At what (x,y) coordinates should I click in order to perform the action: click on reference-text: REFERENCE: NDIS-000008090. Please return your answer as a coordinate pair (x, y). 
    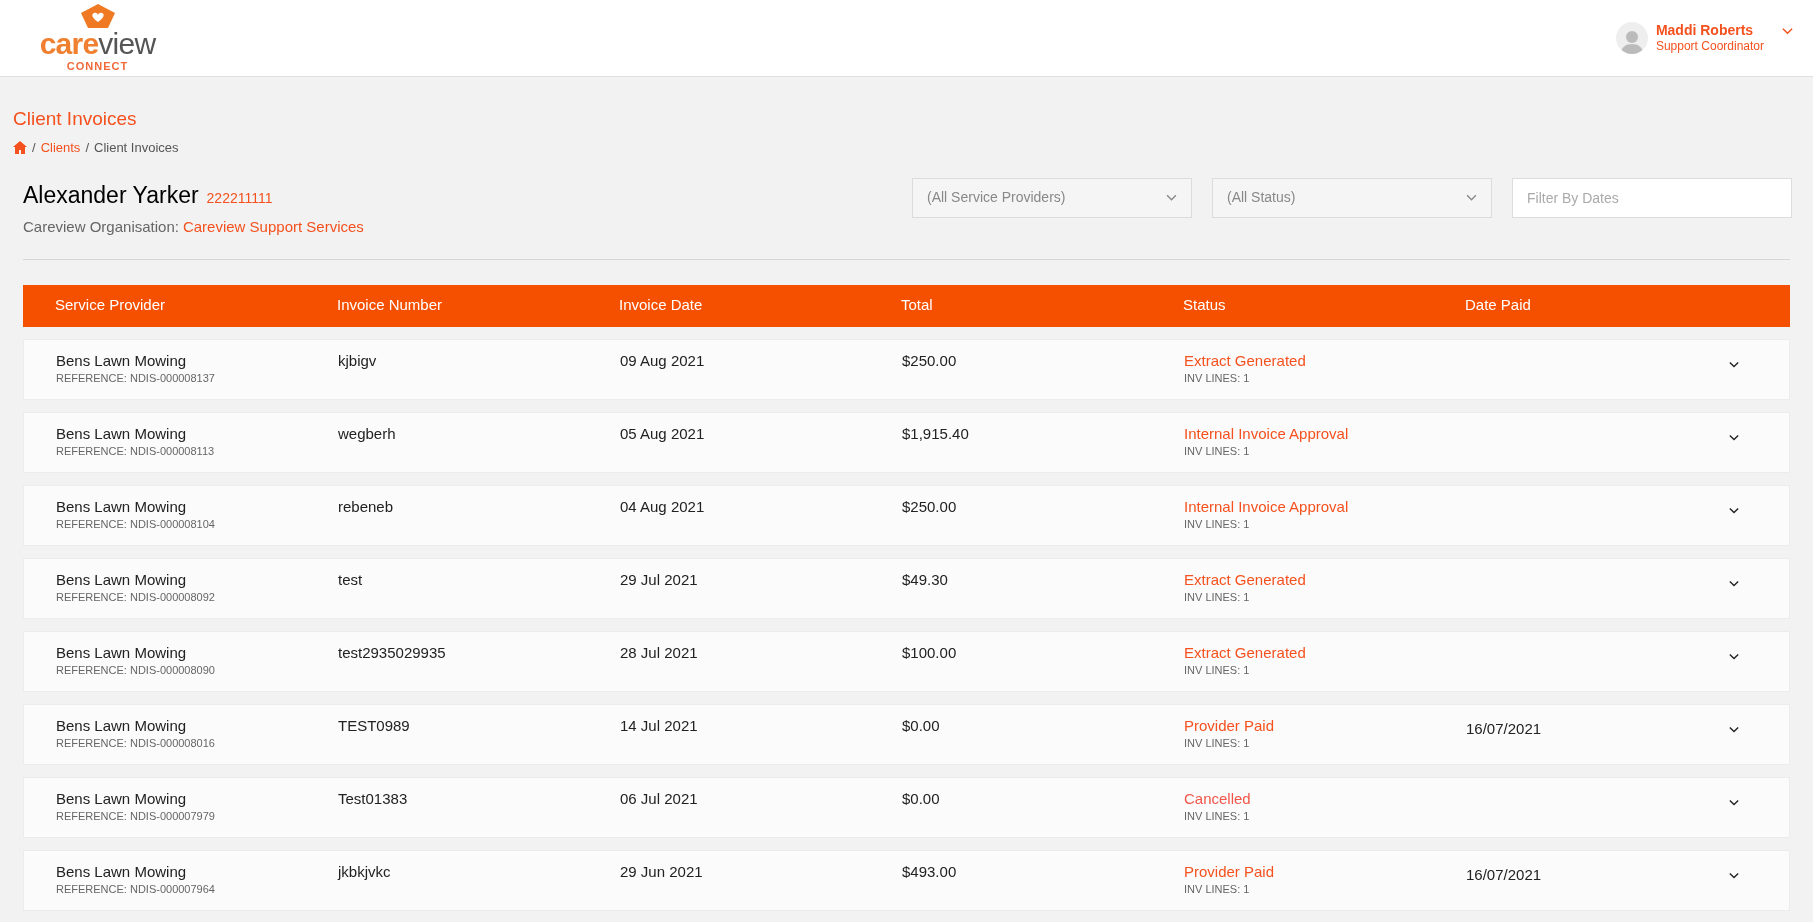
    Looking at the image, I should click on (136, 671).